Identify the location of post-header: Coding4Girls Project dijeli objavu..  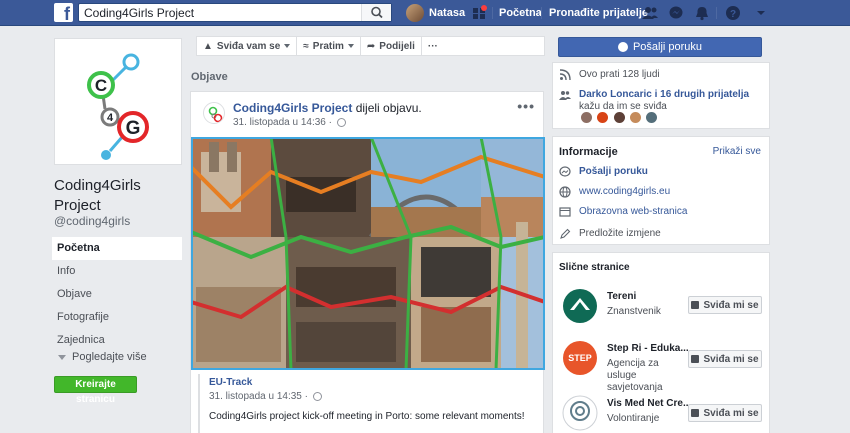
(327, 108).